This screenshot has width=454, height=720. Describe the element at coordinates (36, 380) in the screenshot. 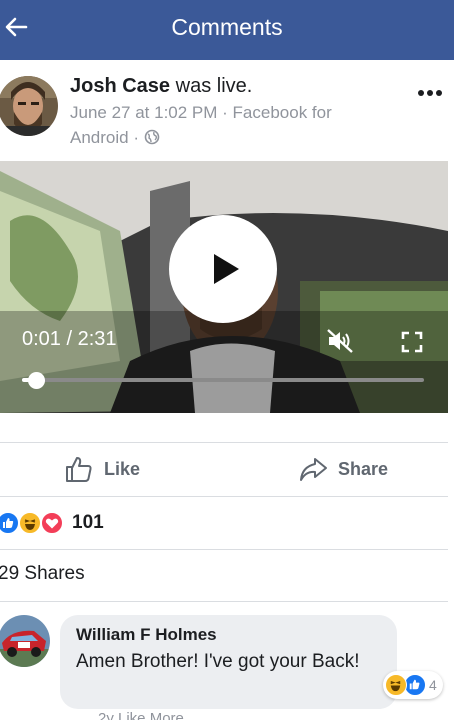

I see `video-scrubber-handle` at that location.